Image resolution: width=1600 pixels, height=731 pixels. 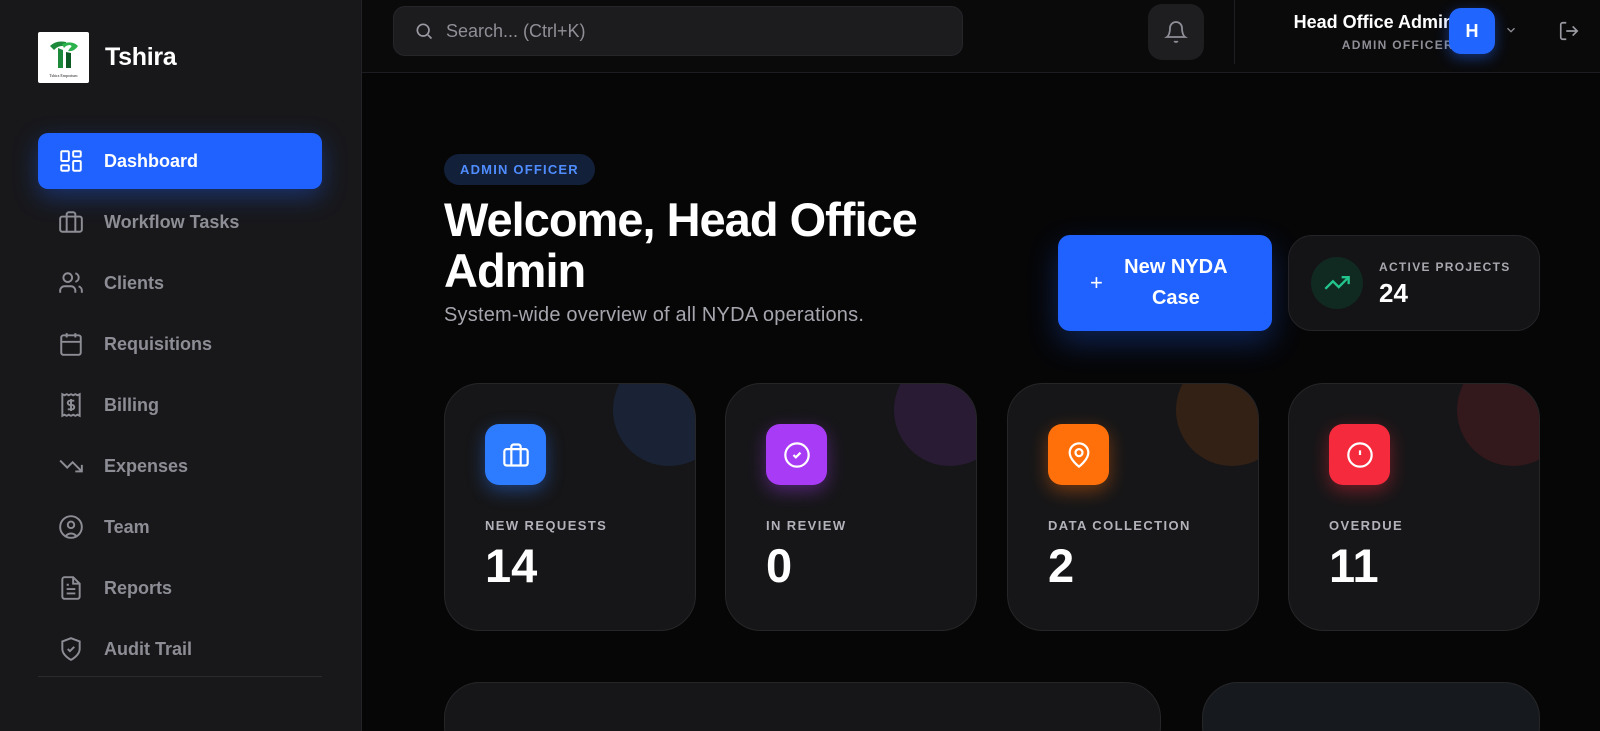 I want to click on lower-panel-left, so click(x=802, y=706).